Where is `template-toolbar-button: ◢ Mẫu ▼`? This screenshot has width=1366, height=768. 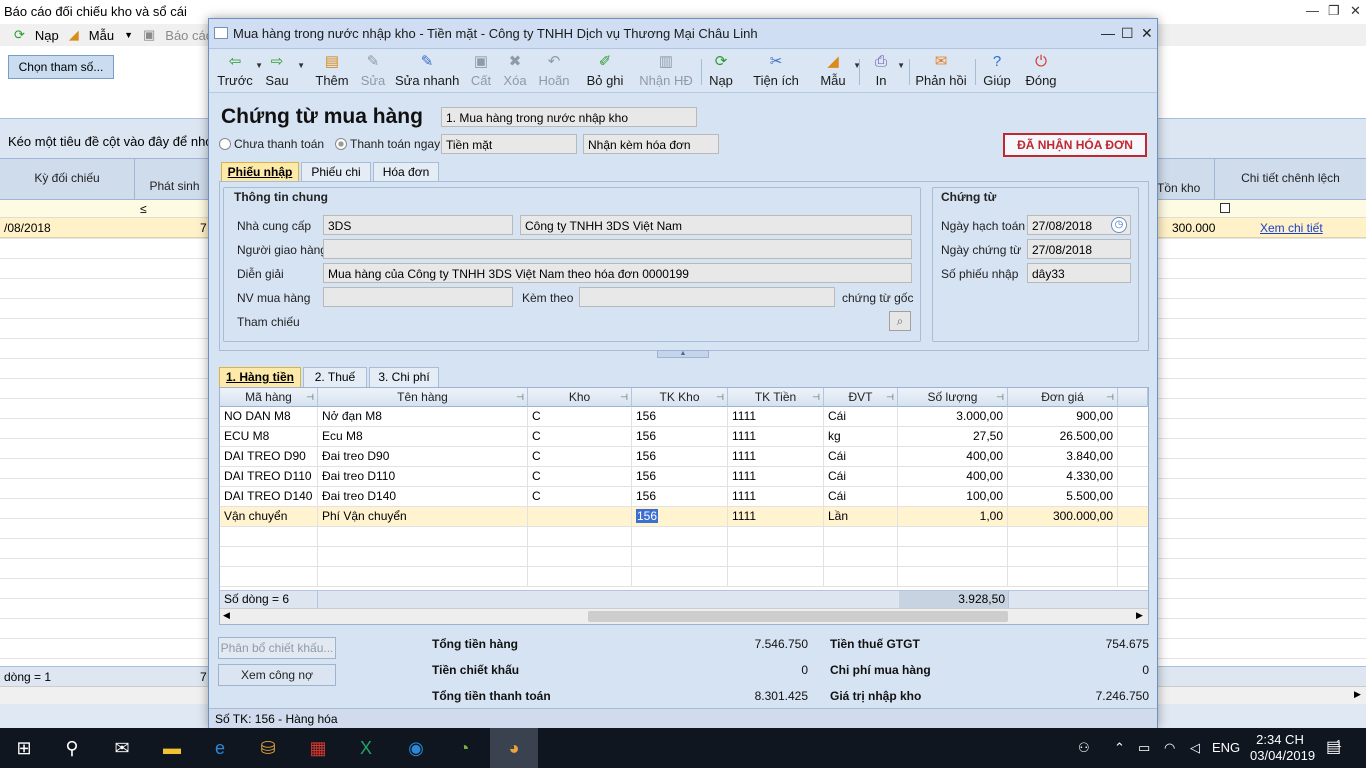
template-toolbar-button: ◢ Mẫu ▼ is located at coordinates (838, 72).